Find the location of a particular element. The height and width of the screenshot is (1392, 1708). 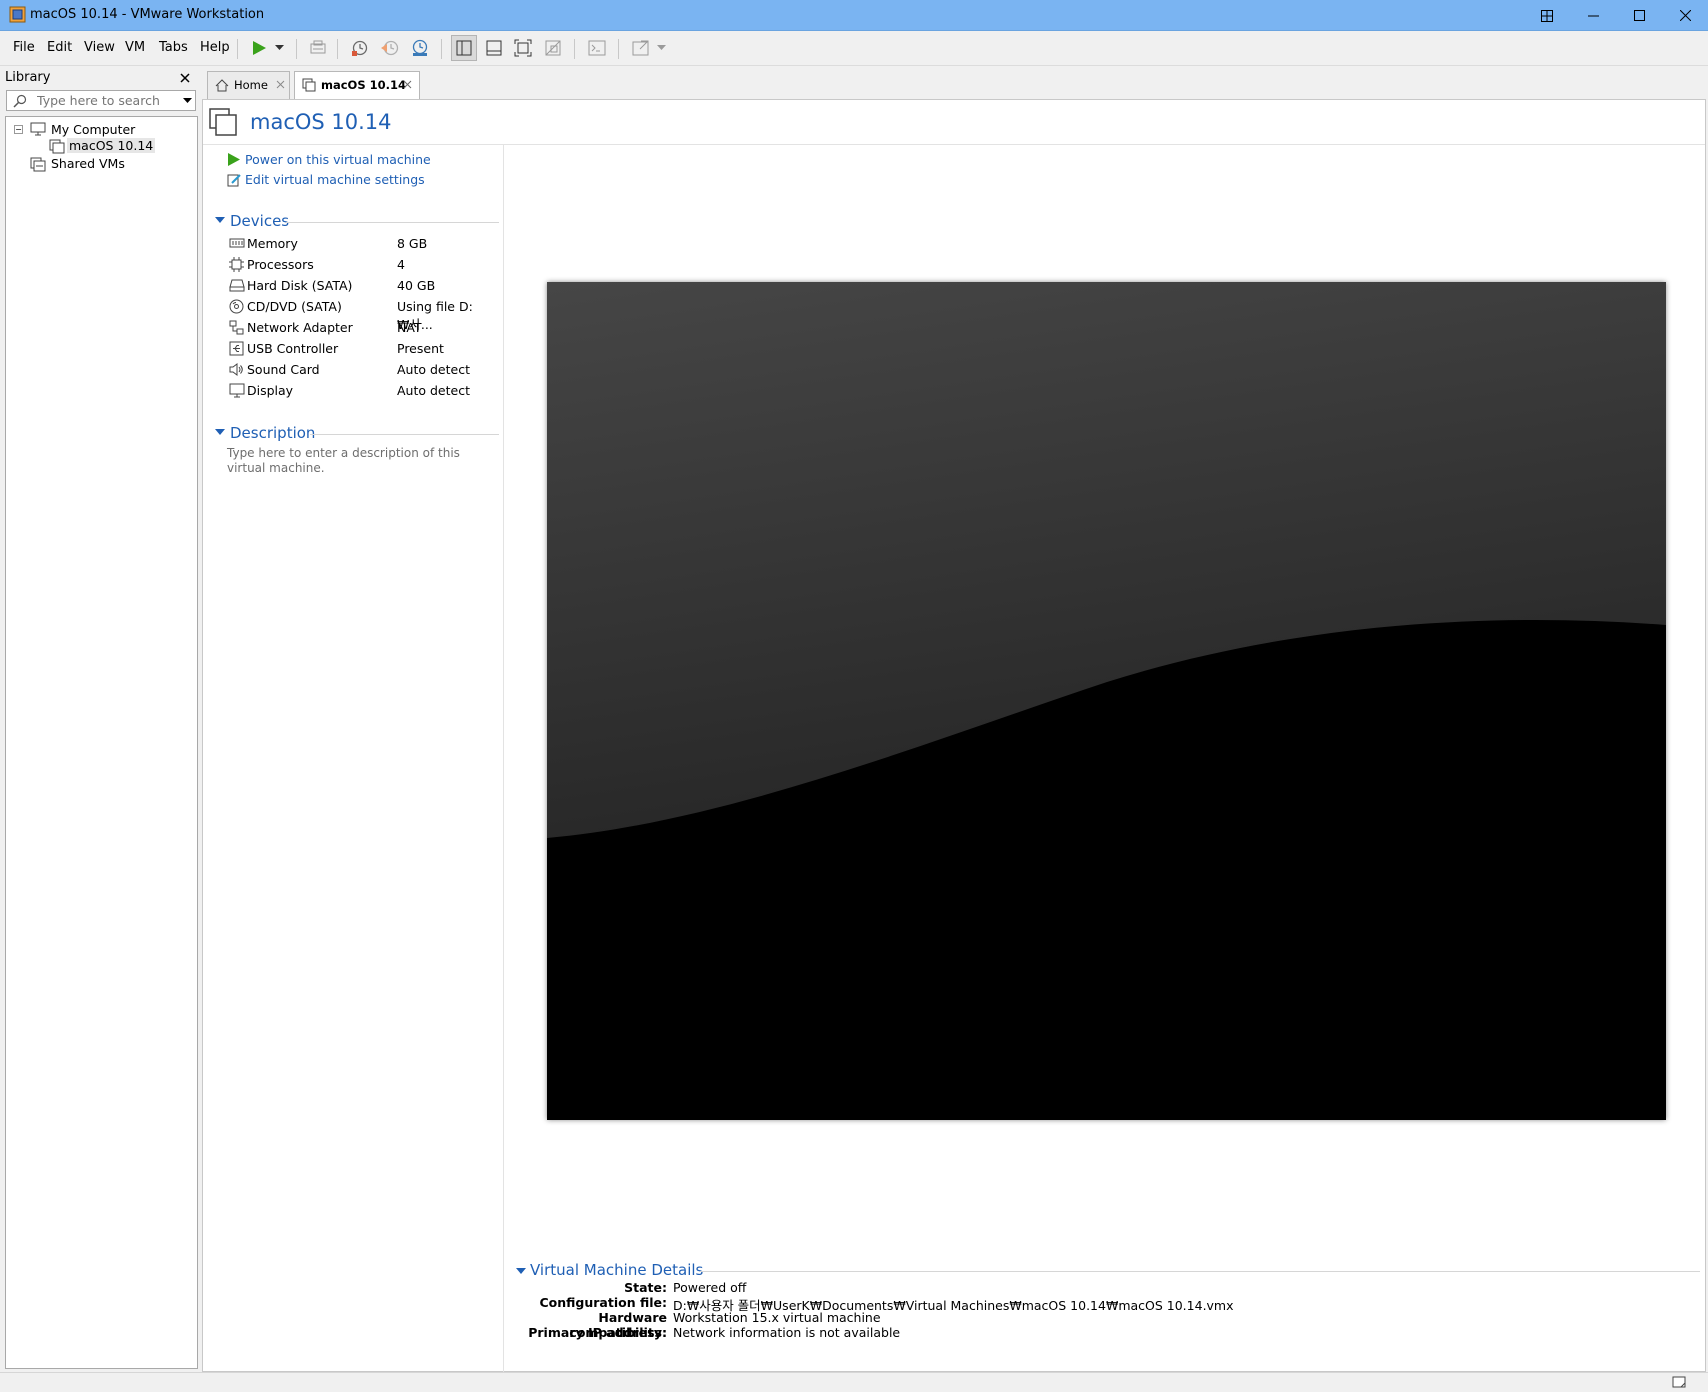

maximize-icon is located at coordinates (1639, 15).